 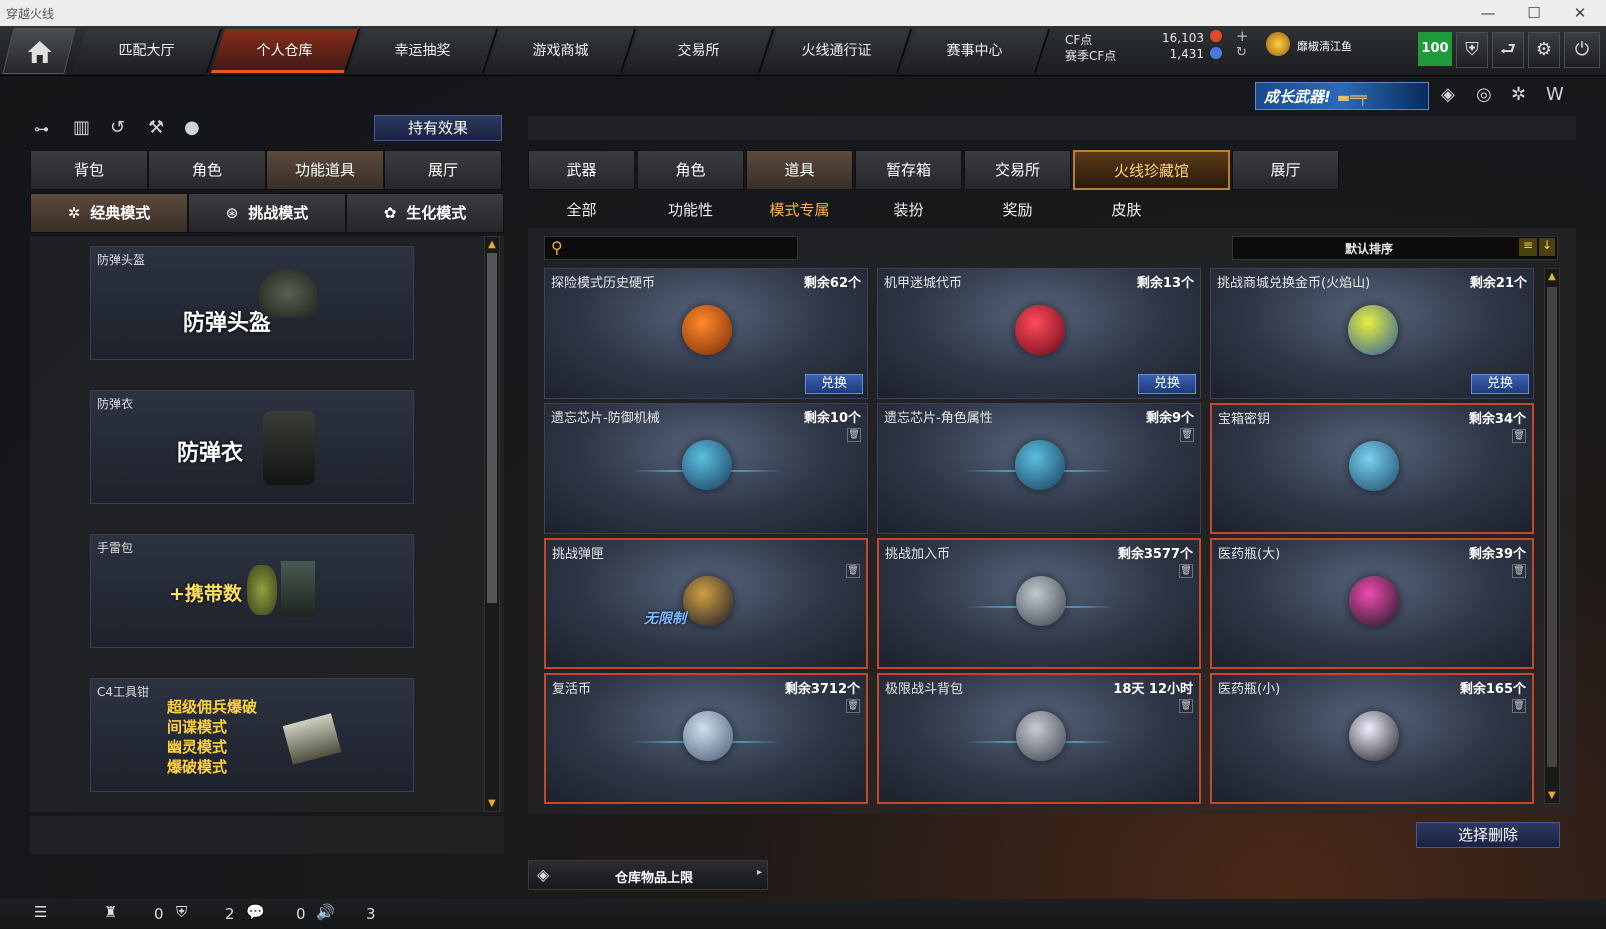 I want to click on item-card: 复活币 剩余3712个 🗑, so click(x=706, y=738).